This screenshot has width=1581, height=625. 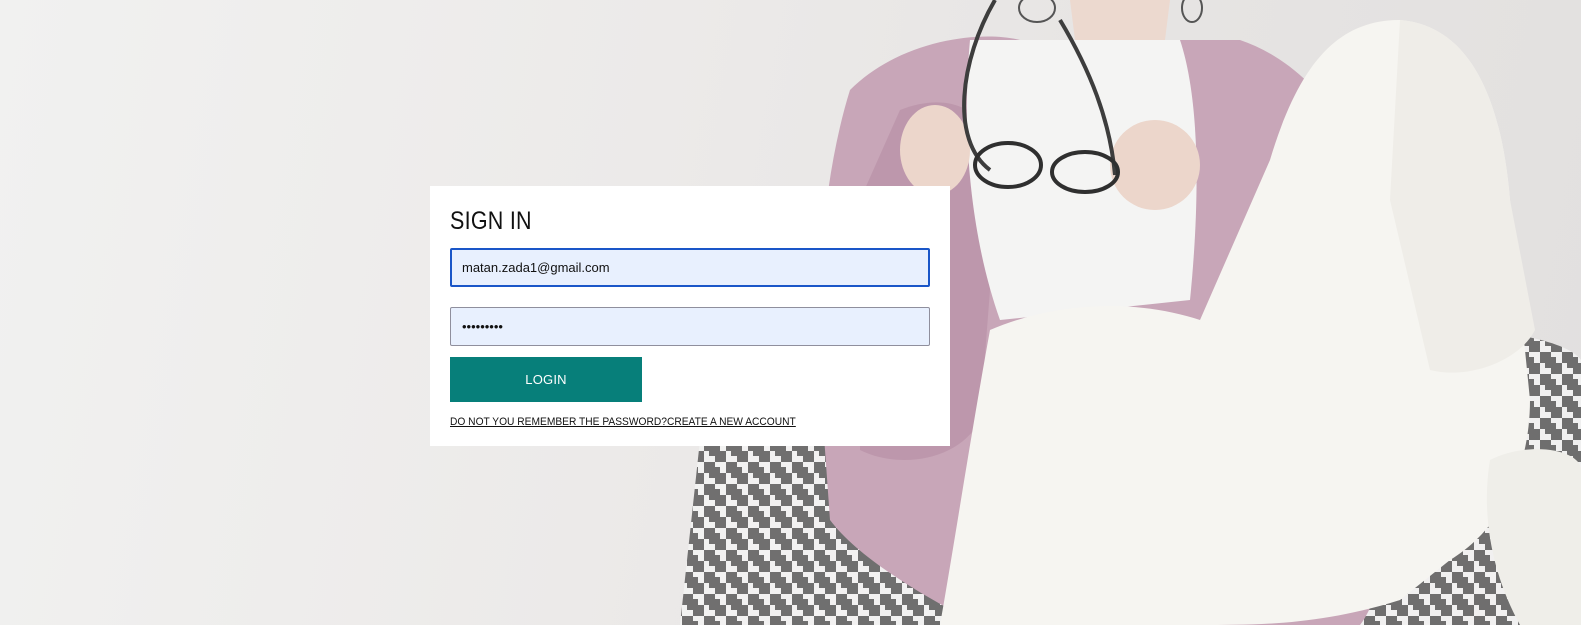 What do you see at coordinates (558, 422) in the screenshot?
I see `forgot-password-link: DO NOT YOU REMEMBER THE PASSWORD?` at bounding box center [558, 422].